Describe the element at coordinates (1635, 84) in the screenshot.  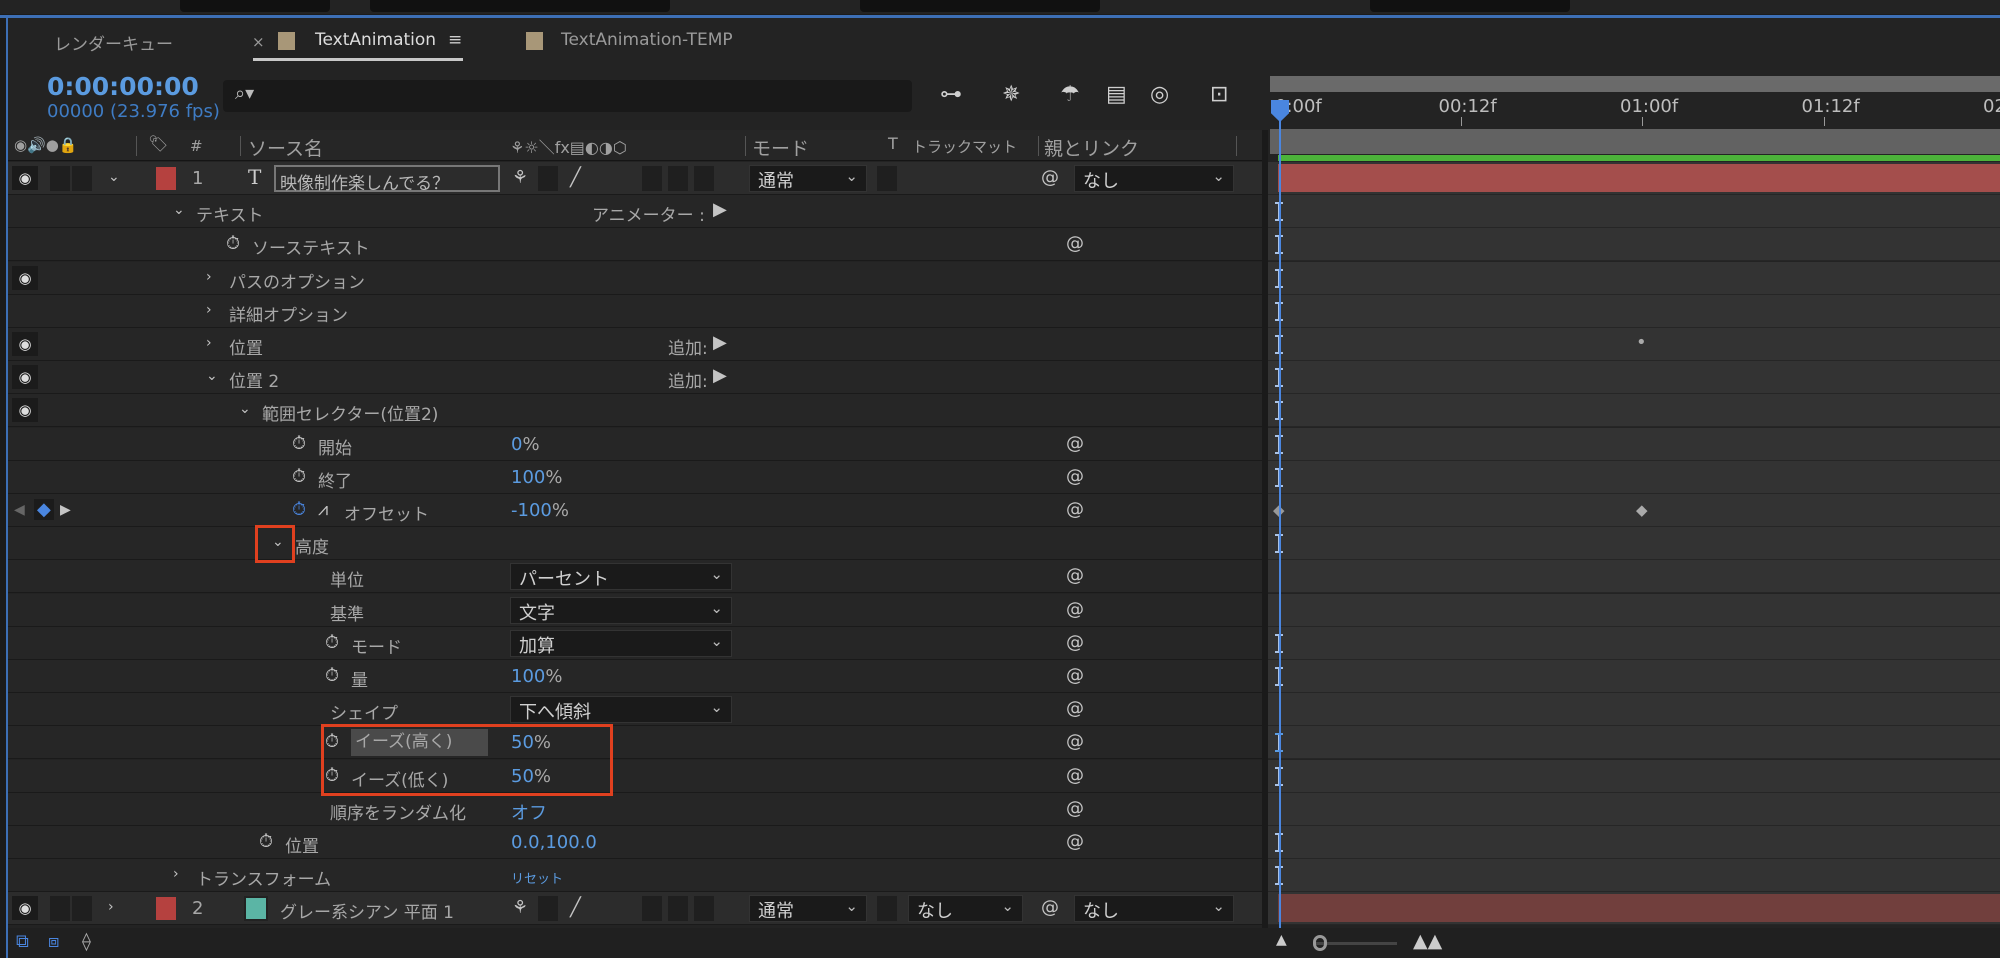
I see `work-area-bar` at that location.